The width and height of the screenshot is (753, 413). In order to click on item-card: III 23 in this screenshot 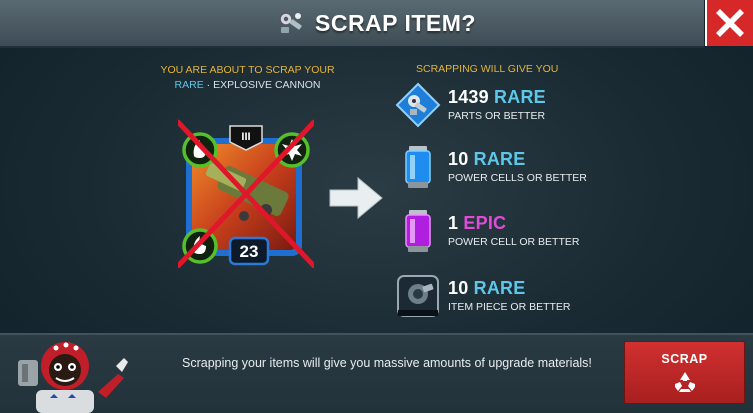, I will do `click(246, 193)`.